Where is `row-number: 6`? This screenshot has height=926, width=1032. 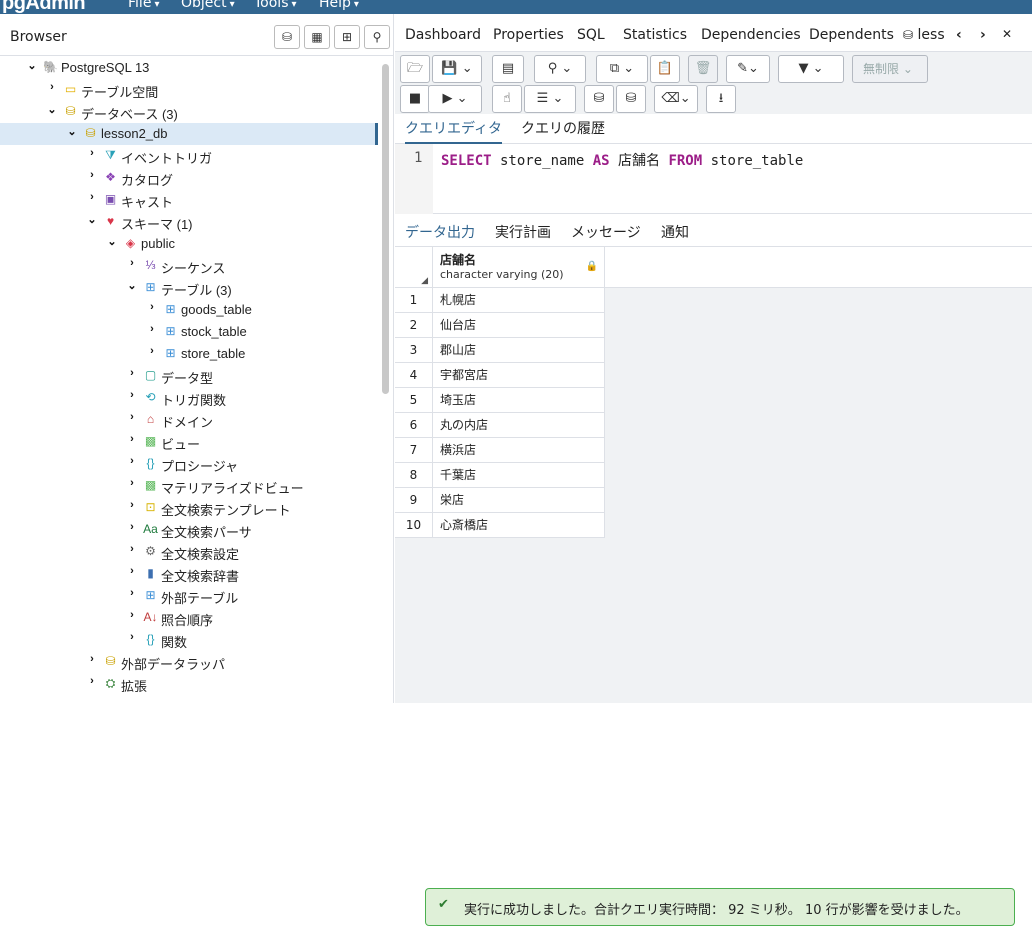 row-number: 6 is located at coordinates (414, 425).